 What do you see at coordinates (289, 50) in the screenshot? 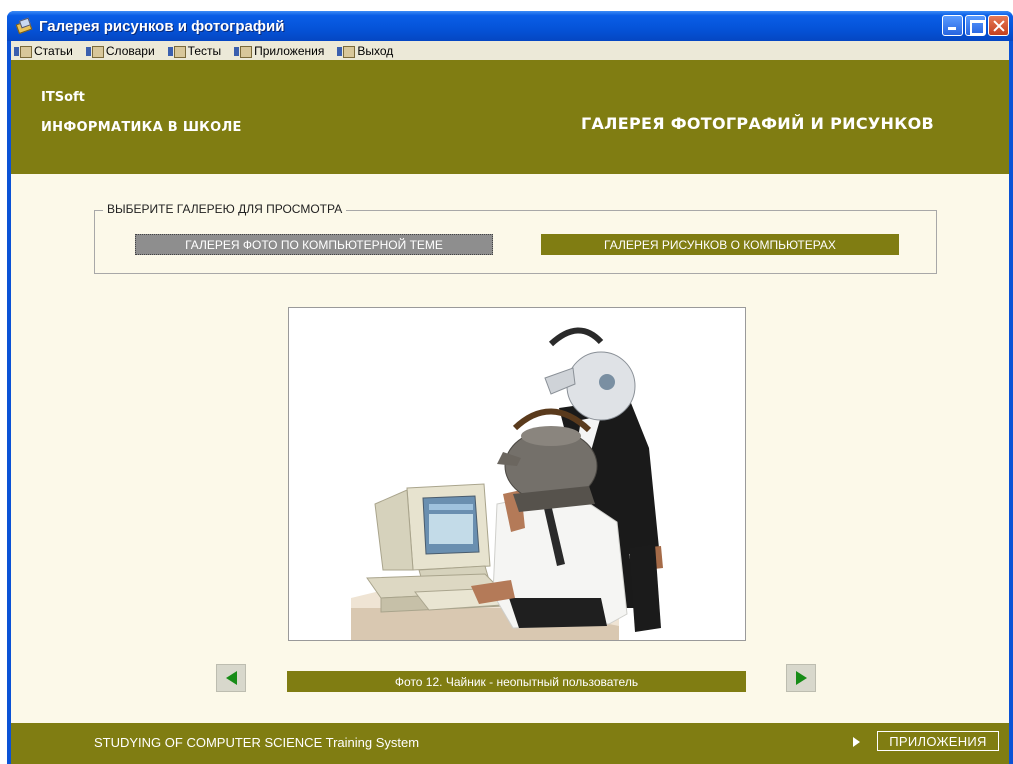
I see `menu-item-label: Приложения` at bounding box center [289, 50].